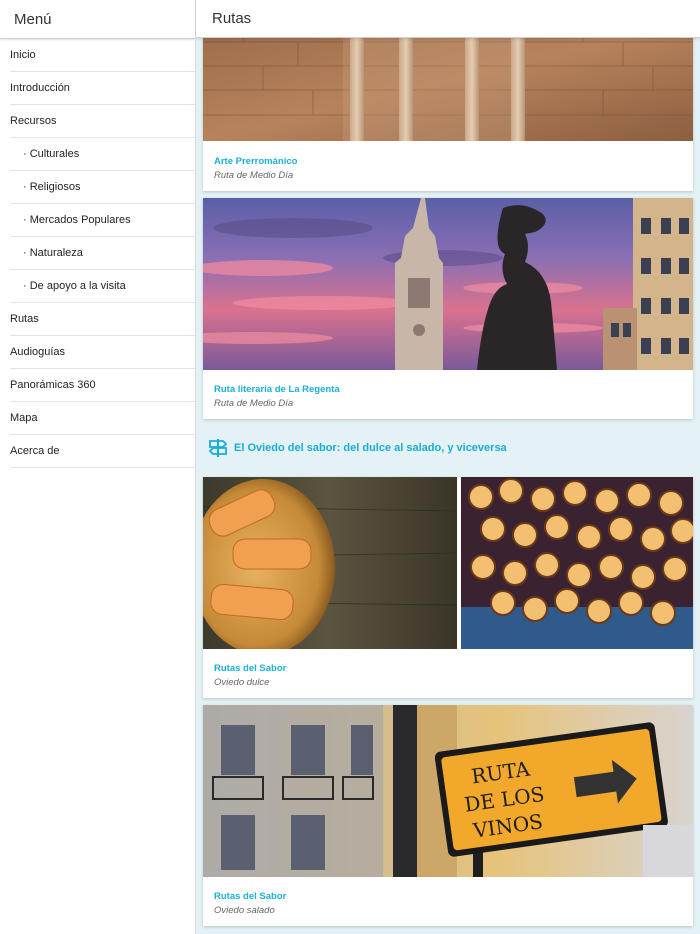  What do you see at coordinates (448, 19) in the screenshot?
I see `page-title: Rutas` at bounding box center [448, 19].